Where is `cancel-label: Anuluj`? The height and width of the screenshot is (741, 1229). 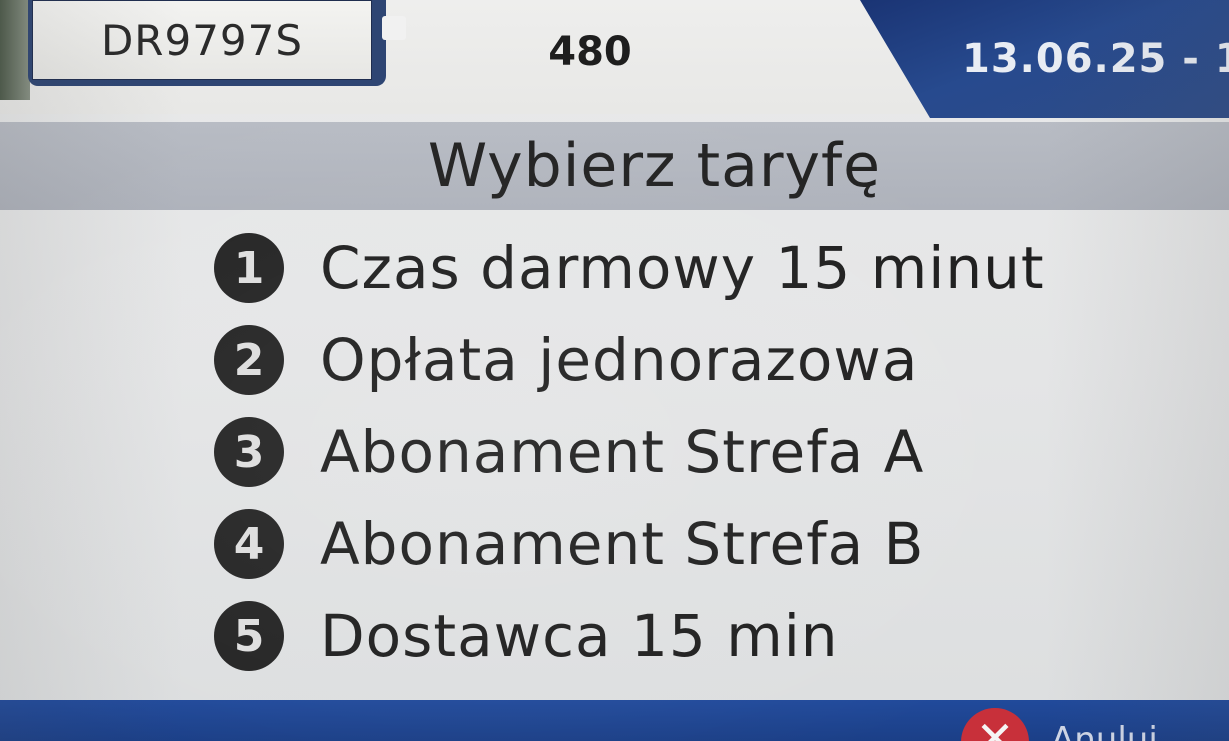 cancel-label: Anuluj is located at coordinates (1104, 730).